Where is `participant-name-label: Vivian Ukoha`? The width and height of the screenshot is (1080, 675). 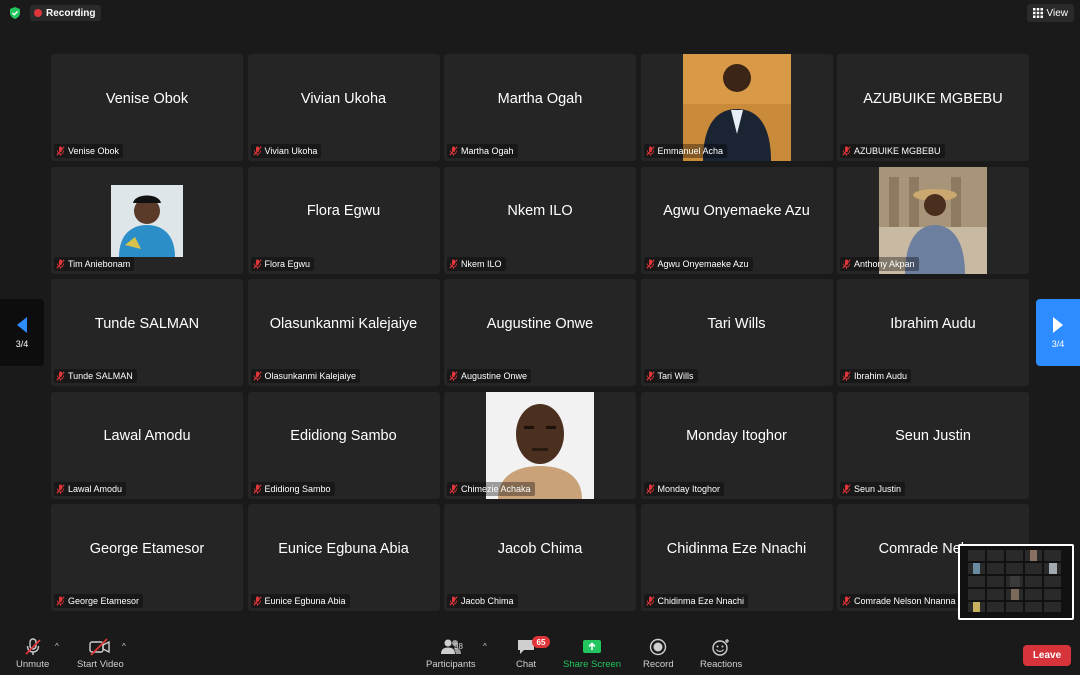 participant-name-label: Vivian Ukoha is located at coordinates (286, 151).